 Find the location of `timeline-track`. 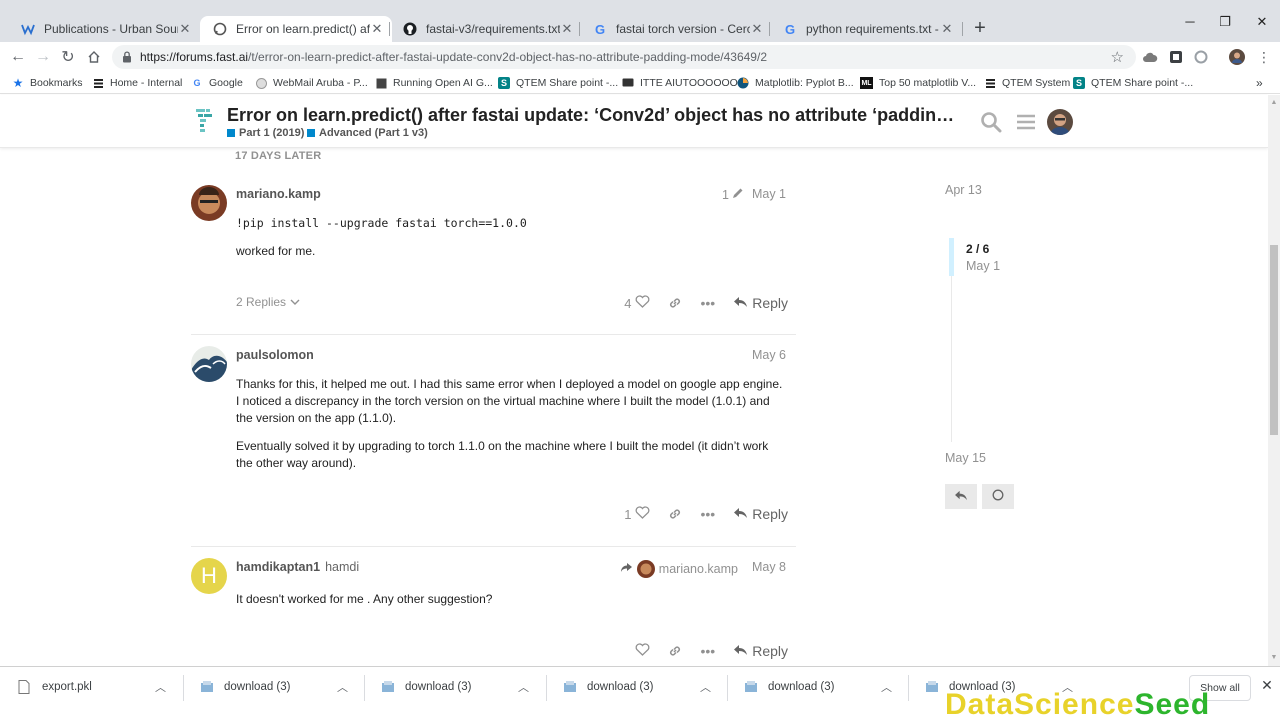

timeline-track is located at coordinates (951, 351).